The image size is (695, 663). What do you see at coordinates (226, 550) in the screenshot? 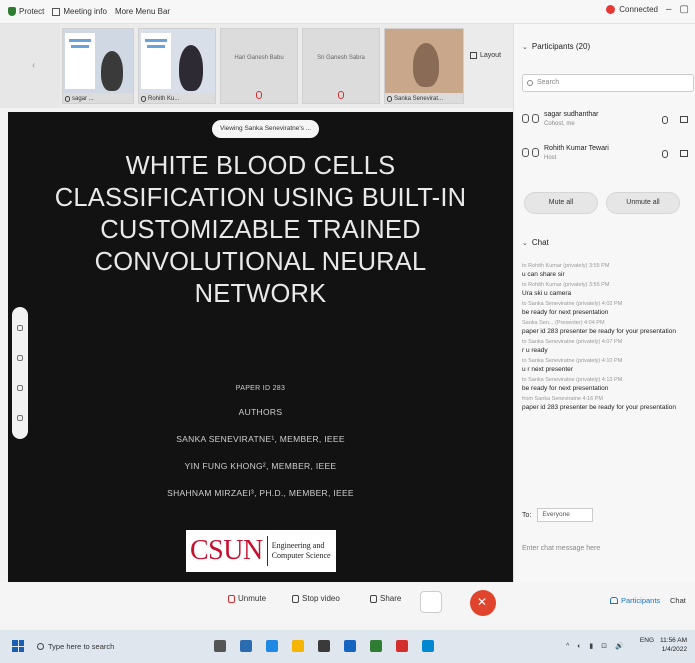
I see `logo-main: CSUN` at bounding box center [226, 550].